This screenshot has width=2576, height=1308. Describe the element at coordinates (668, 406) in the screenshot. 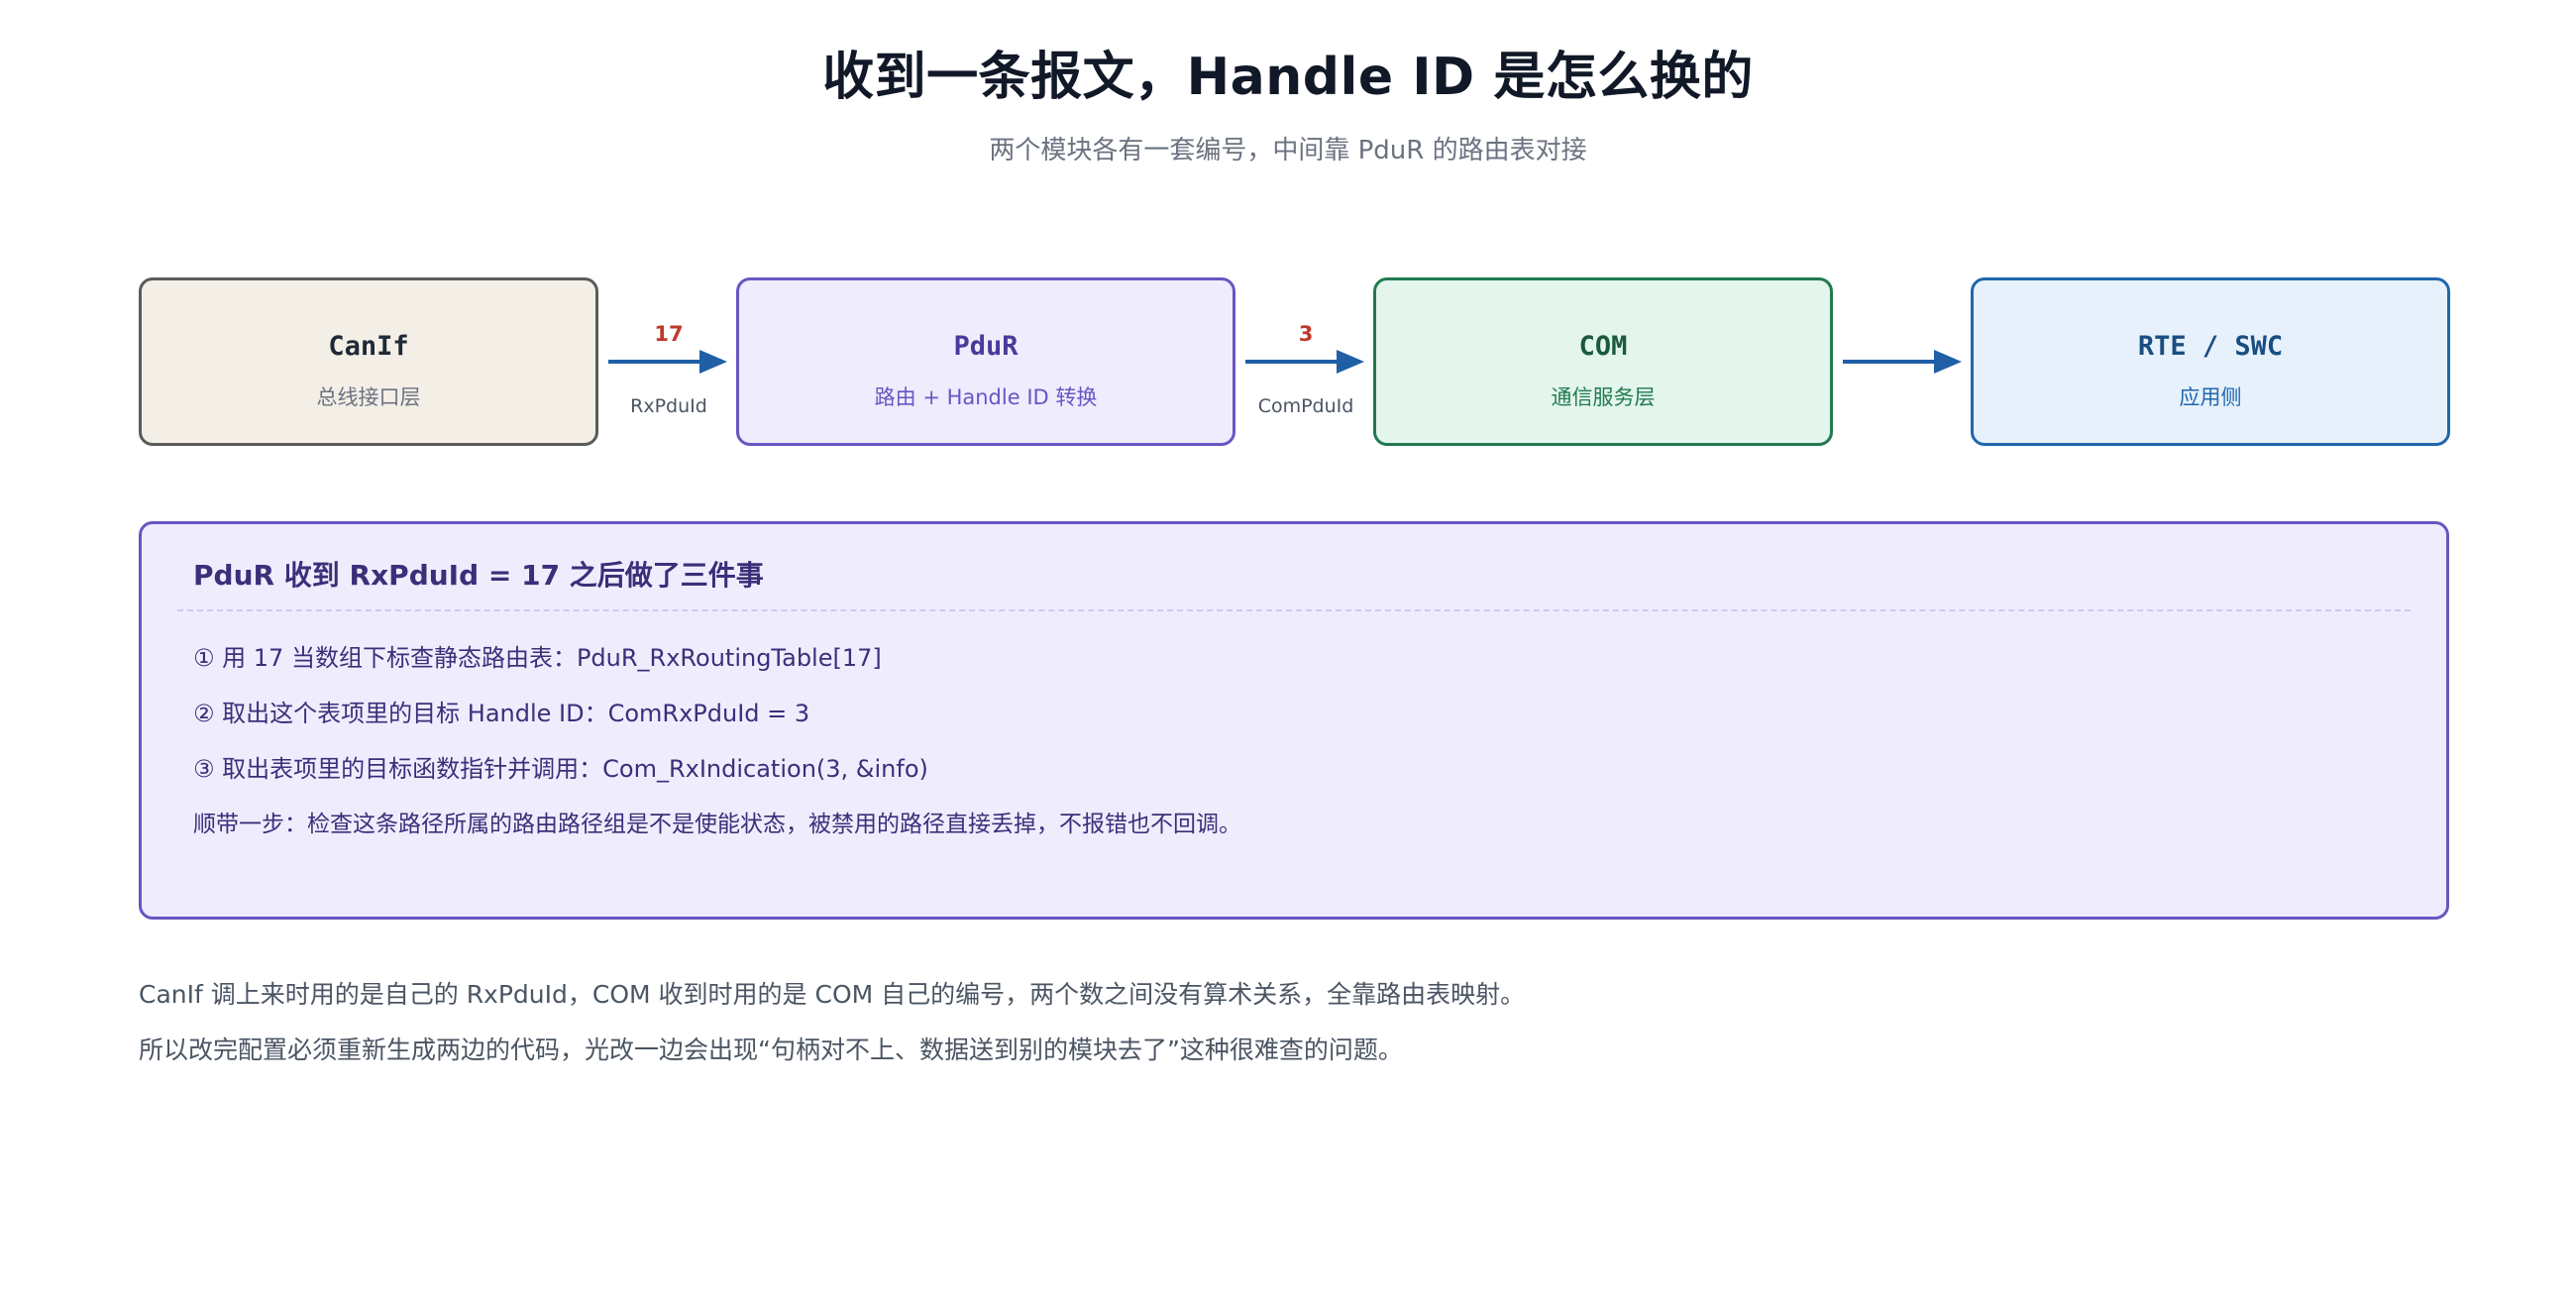

I see `arrow-canif-to-pdur-label: RxPduId` at that location.